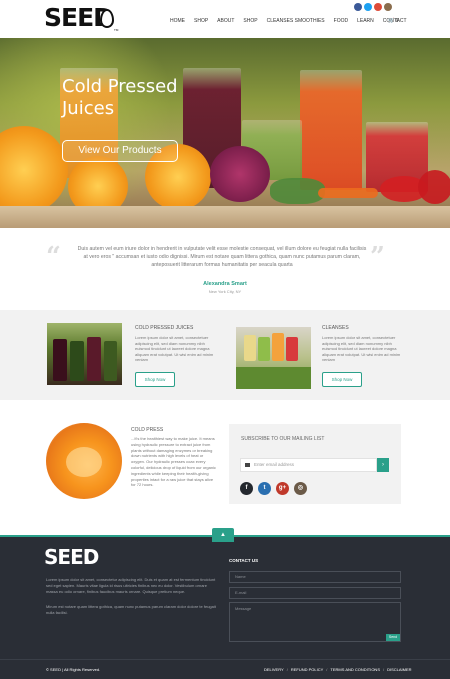 The width and height of the screenshot is (450, 679). What do you see at coordinates (282, 488) in the screenshot?
I see `google-plus-icon: g+` at bounding box center [282, 488].